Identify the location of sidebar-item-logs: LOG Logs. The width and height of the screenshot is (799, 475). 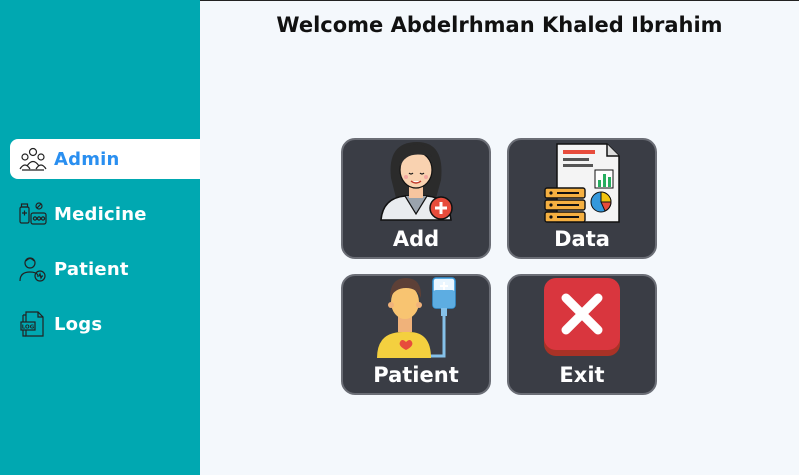
(105, 324).